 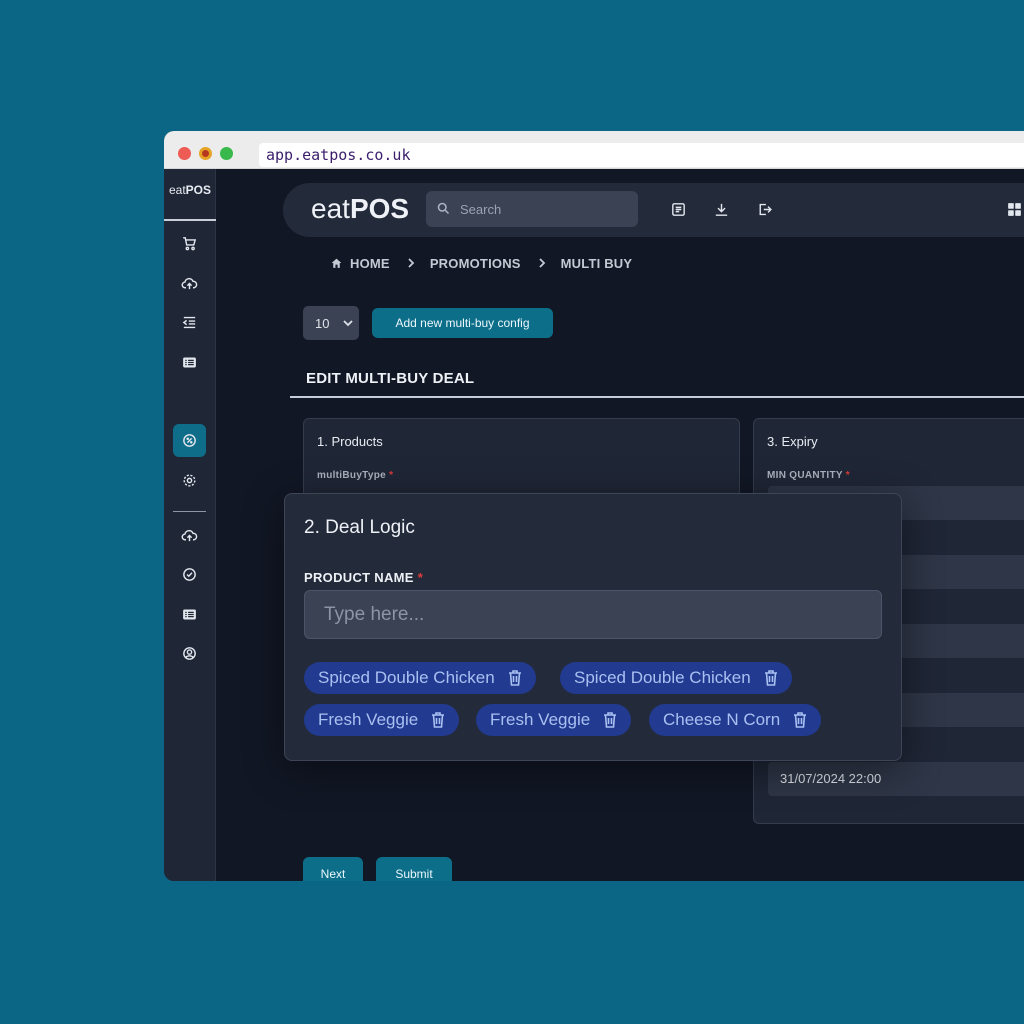 I want to click on indent-list-icon, so click(x=189, y=322).